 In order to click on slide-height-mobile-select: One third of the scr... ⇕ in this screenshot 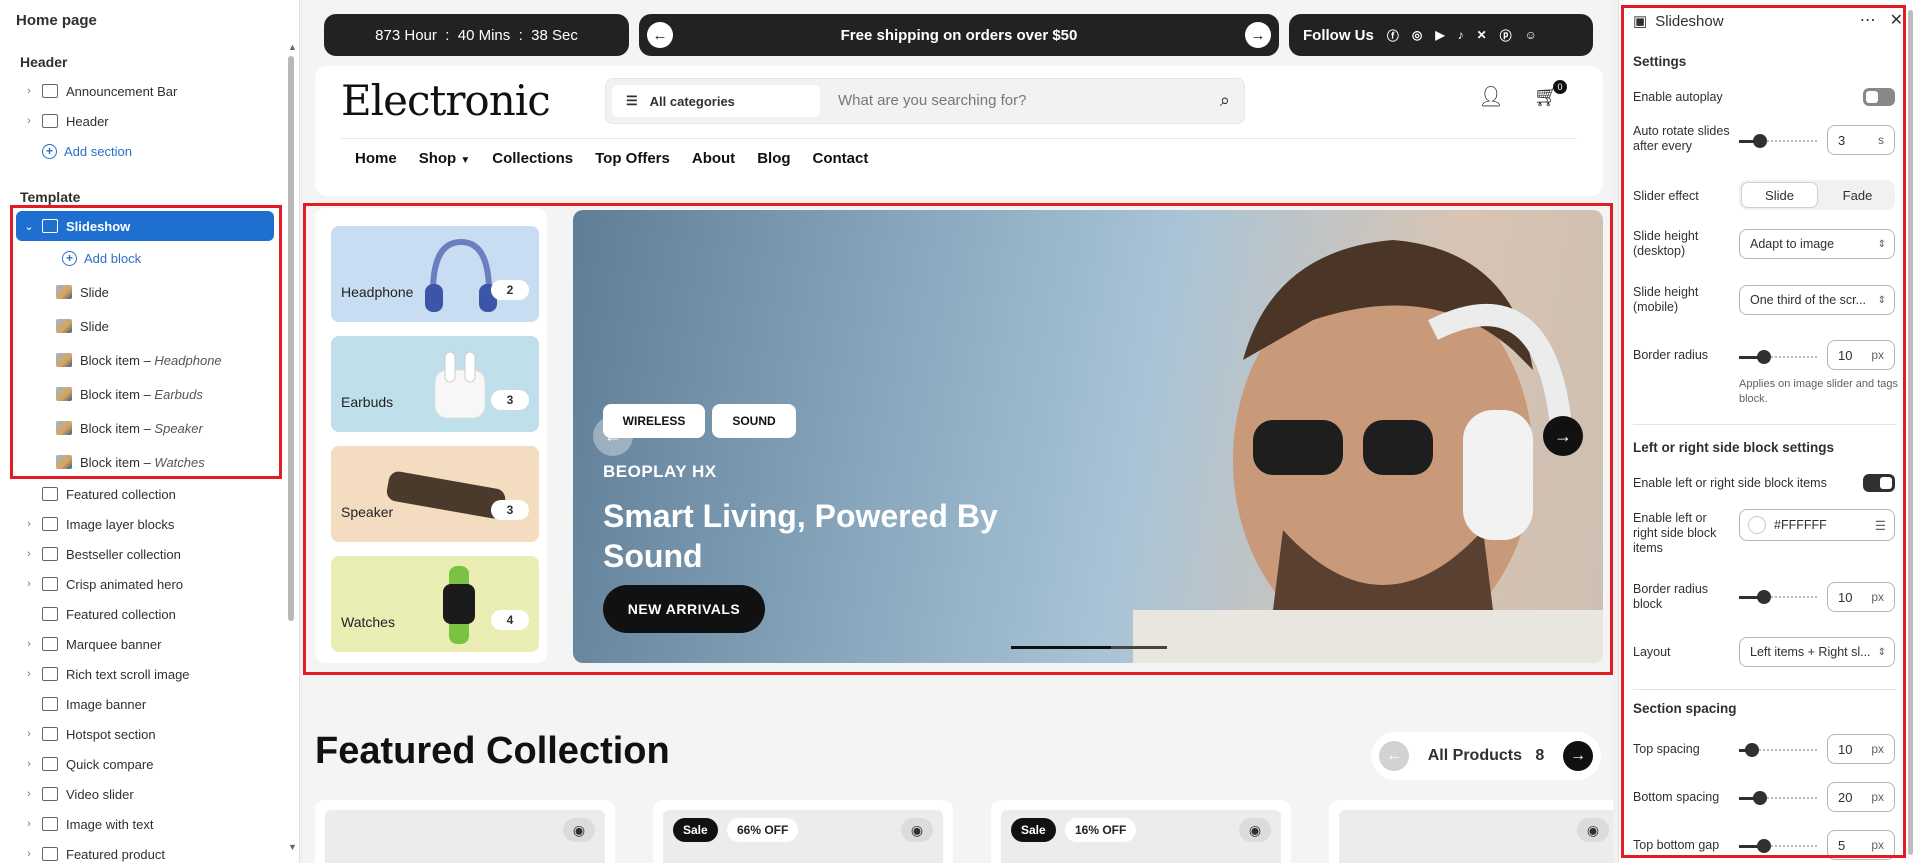, I will do `click(1817, 300)`.